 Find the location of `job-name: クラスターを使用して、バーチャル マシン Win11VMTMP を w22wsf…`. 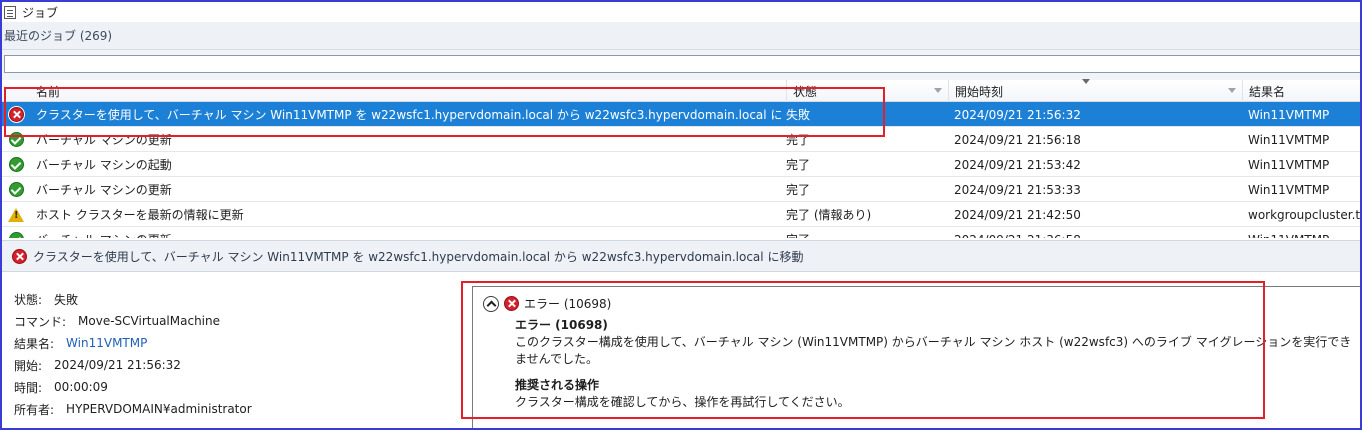

job-name: クラスターを使用して、バーチャル マシン Win11VMTMP を w22wsf… is located at coordinates (408, 115).